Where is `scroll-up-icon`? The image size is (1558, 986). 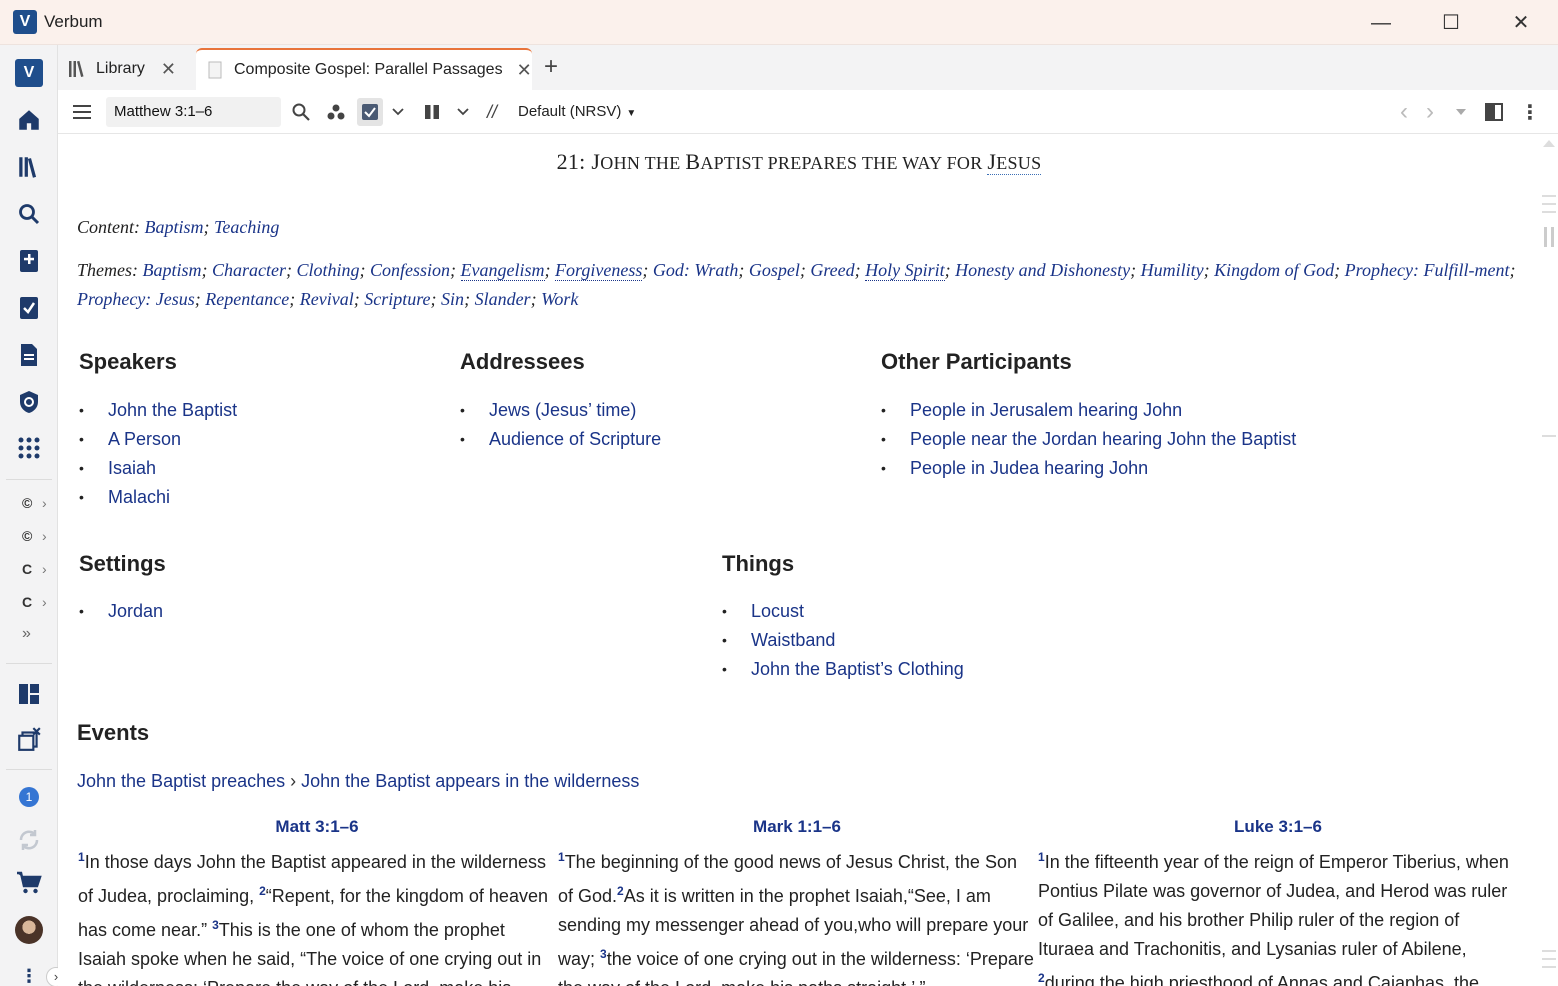 scroll-up-icon is located at coordinates (1549, 143).